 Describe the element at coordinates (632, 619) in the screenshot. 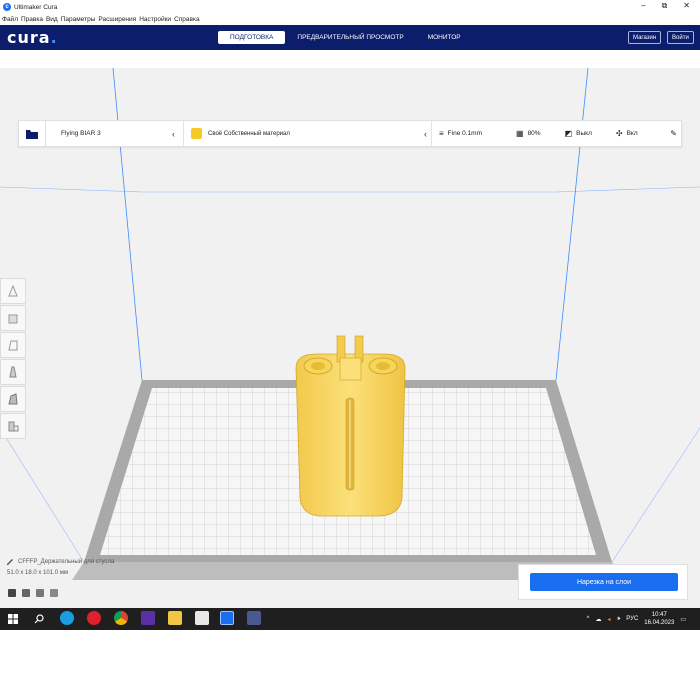

I see `language-indicator: РУС` at that location.